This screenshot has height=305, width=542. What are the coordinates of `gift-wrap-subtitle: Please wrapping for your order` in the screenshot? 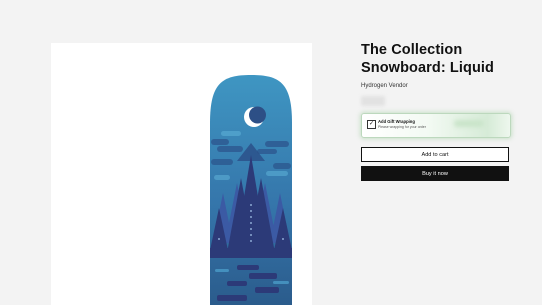 It's located at (402, 126).